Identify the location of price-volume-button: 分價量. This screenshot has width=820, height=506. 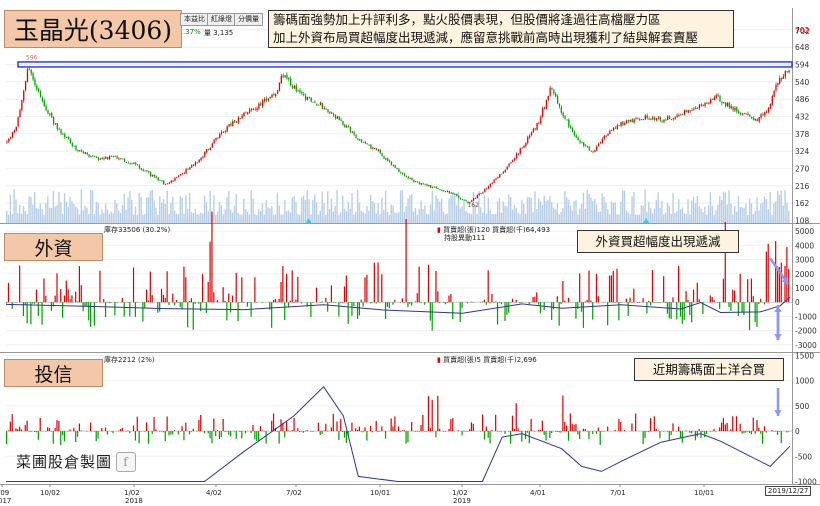
(248, 19).